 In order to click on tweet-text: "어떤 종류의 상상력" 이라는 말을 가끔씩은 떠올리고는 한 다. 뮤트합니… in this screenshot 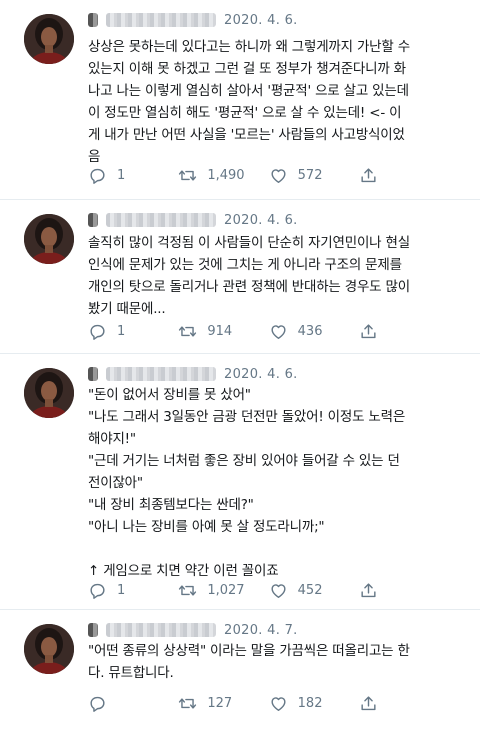, I will do `click(275, 662)`.